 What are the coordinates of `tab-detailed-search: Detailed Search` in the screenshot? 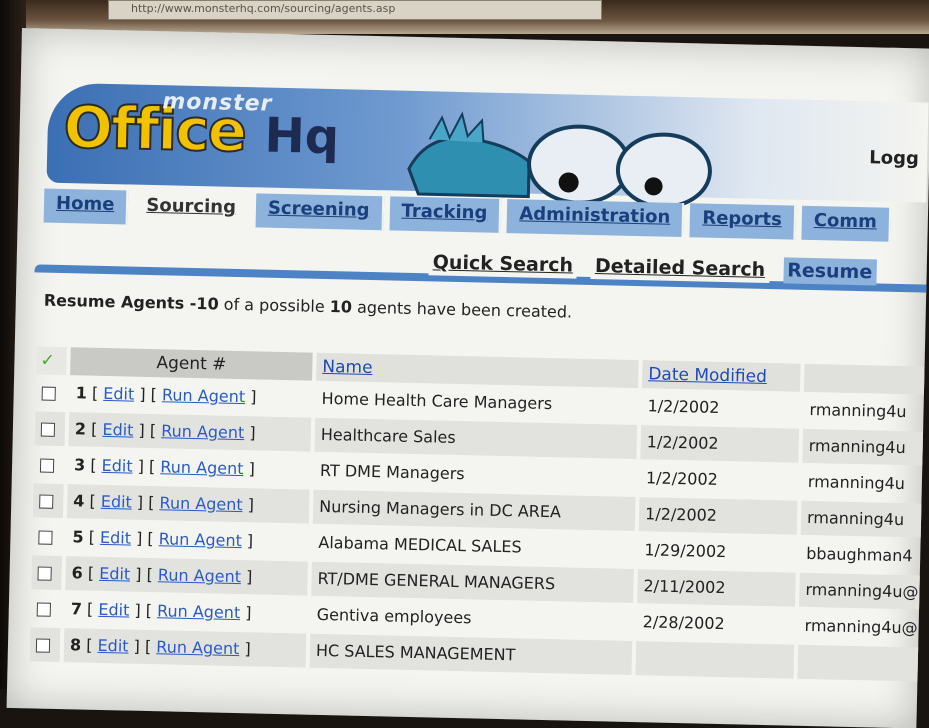 It's located at (680, 268).